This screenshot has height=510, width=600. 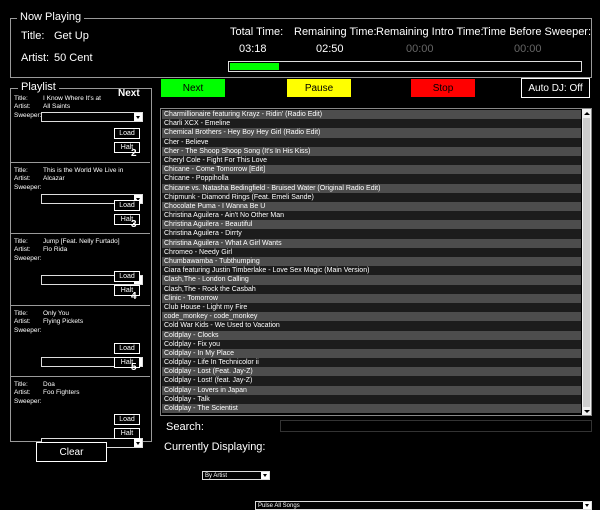 I want to click on next-button: Next, so click(x=193, y=88).